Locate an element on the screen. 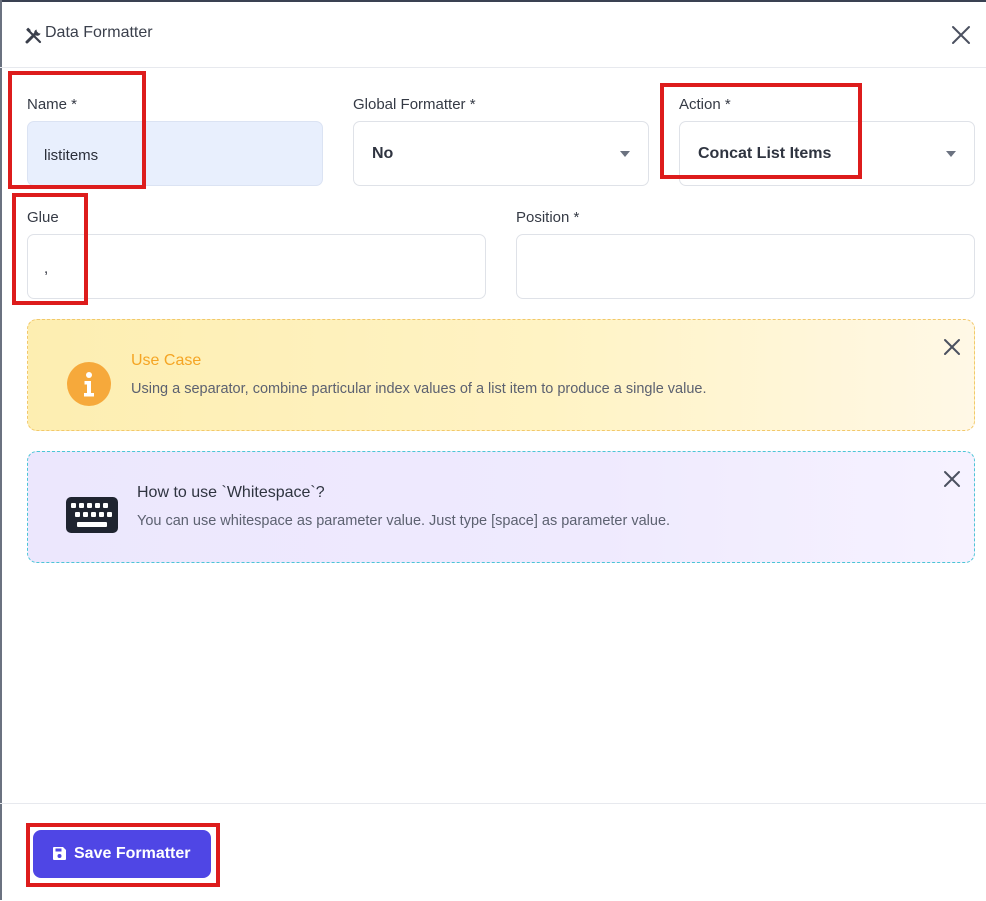  position-field is located at coordinates (745, 266).